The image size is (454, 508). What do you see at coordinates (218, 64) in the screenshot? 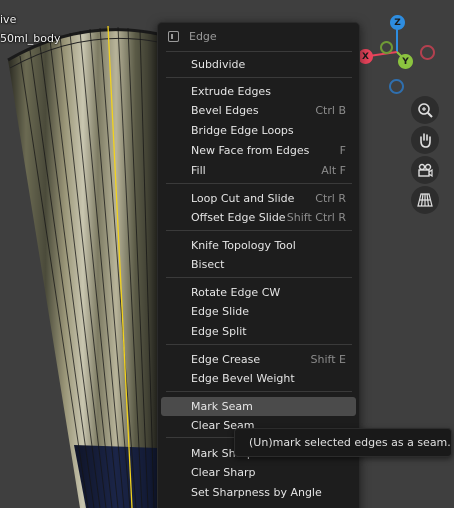
I see `menu-item-label: Subdivide` at bounding box center [218, 64].